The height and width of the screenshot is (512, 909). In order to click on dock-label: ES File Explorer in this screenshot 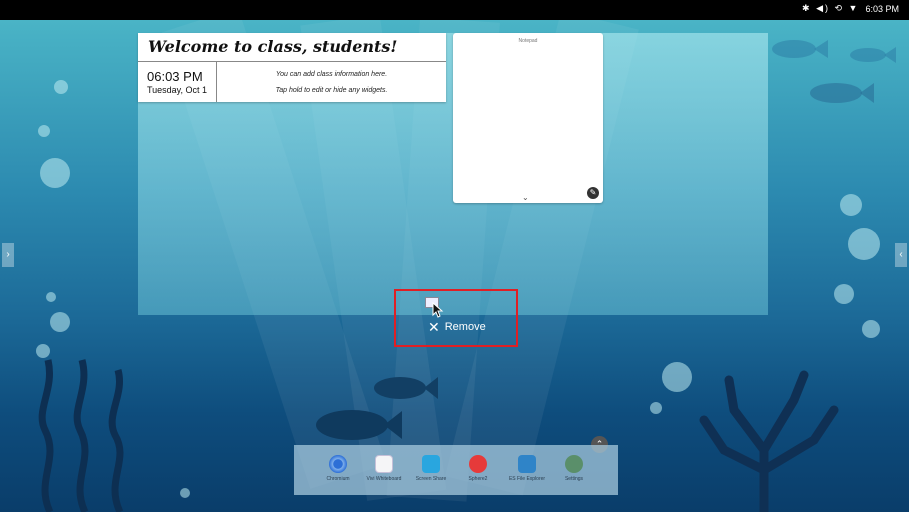, I will do `click(527, 479)`.